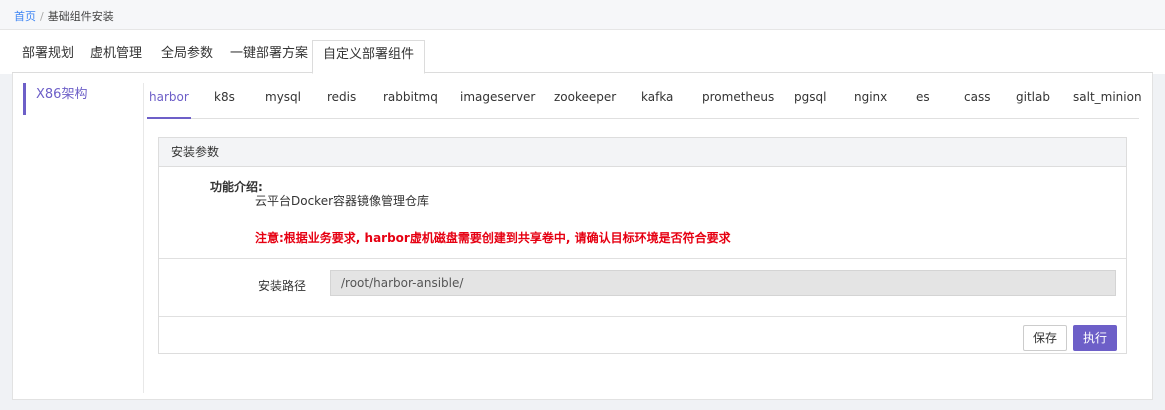  What do you see at coordinates (582, 52) in the screenshot?
I see `top-tab-bar: 部署规划 虚机管理 全局参数 一键部署方案 自定义部署组件` at bounding box center [582, 52].